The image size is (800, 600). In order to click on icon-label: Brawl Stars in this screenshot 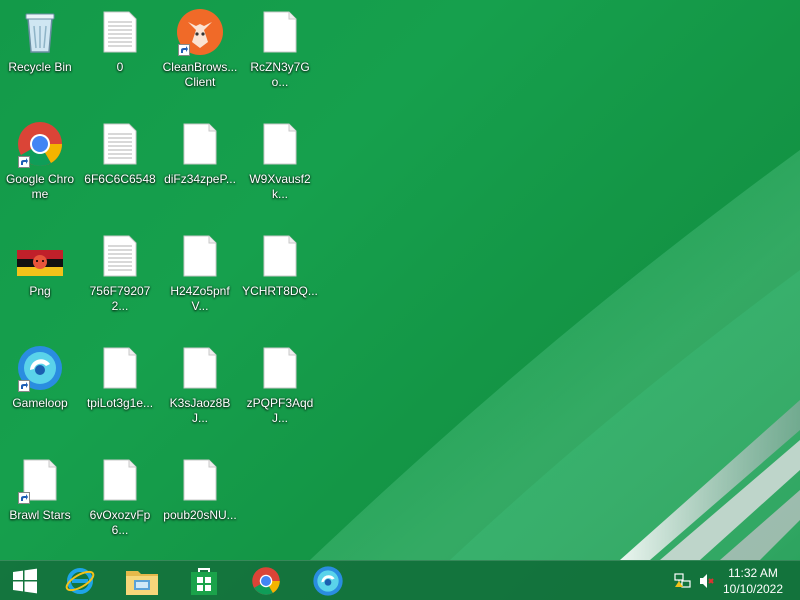, I will do `click(40, 515)`.